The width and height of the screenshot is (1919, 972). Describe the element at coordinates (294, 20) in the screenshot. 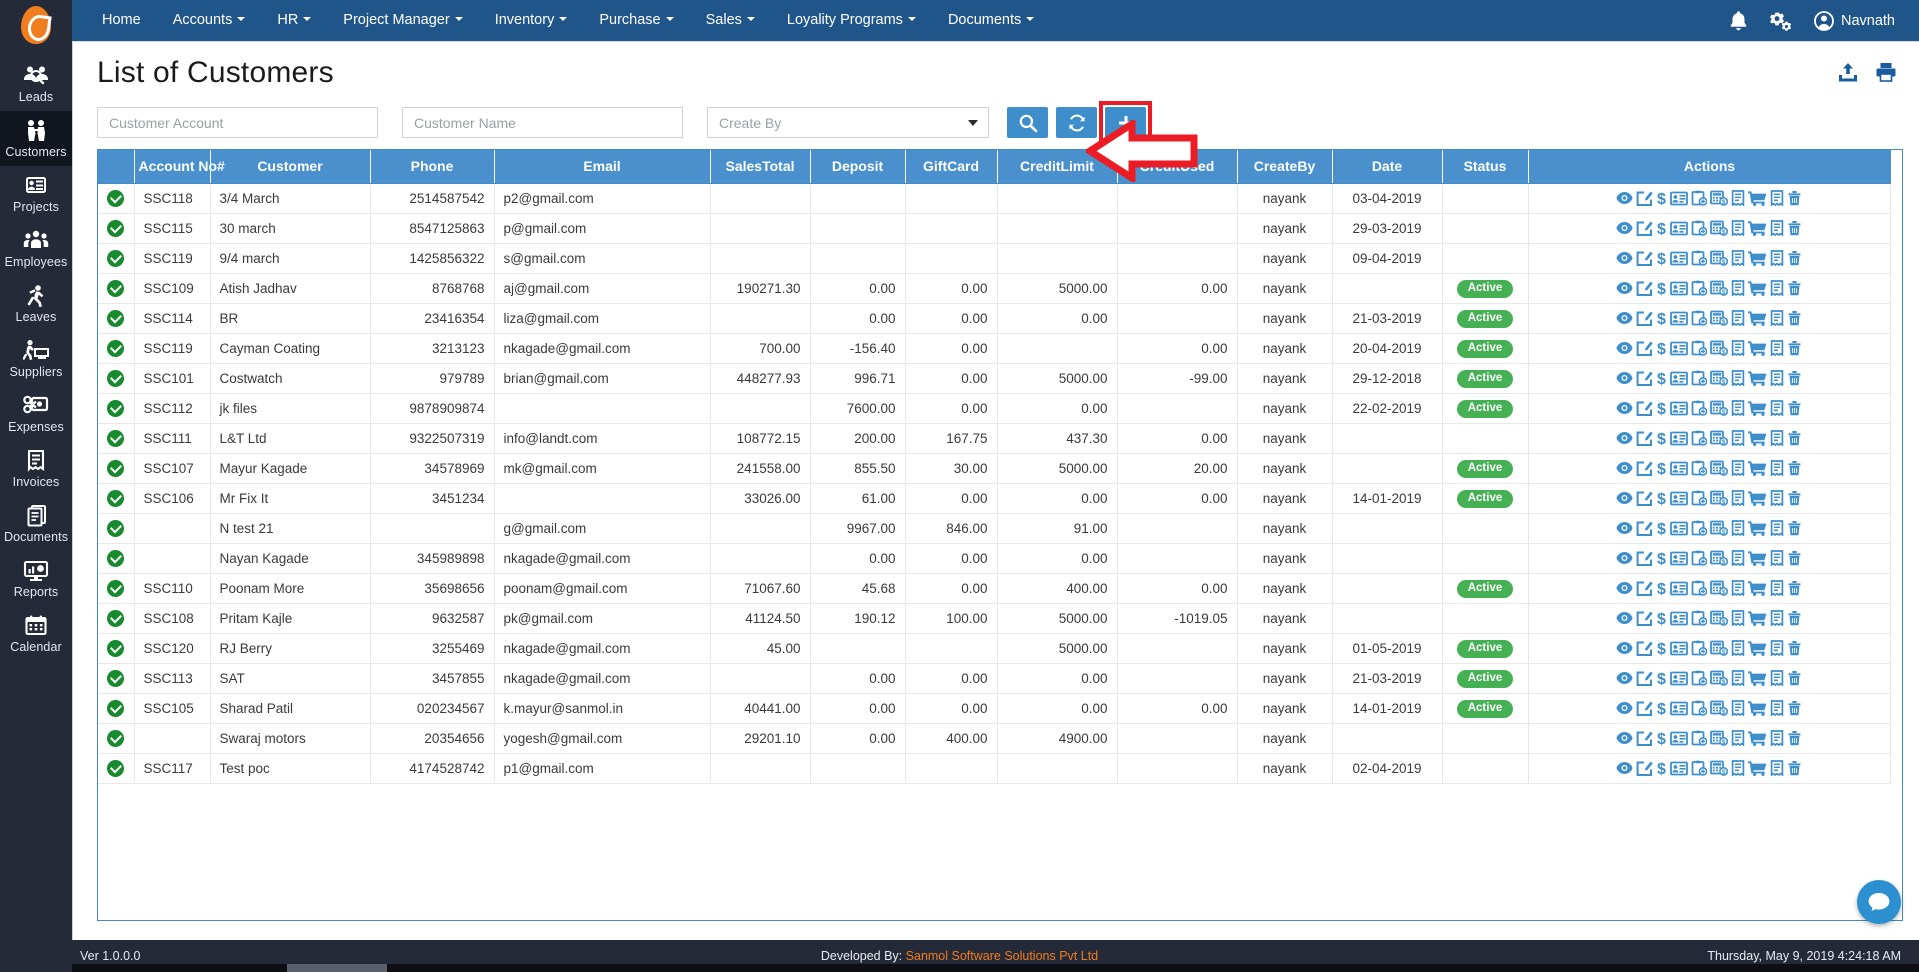

I see `nav-item-hr: HR` at that location.